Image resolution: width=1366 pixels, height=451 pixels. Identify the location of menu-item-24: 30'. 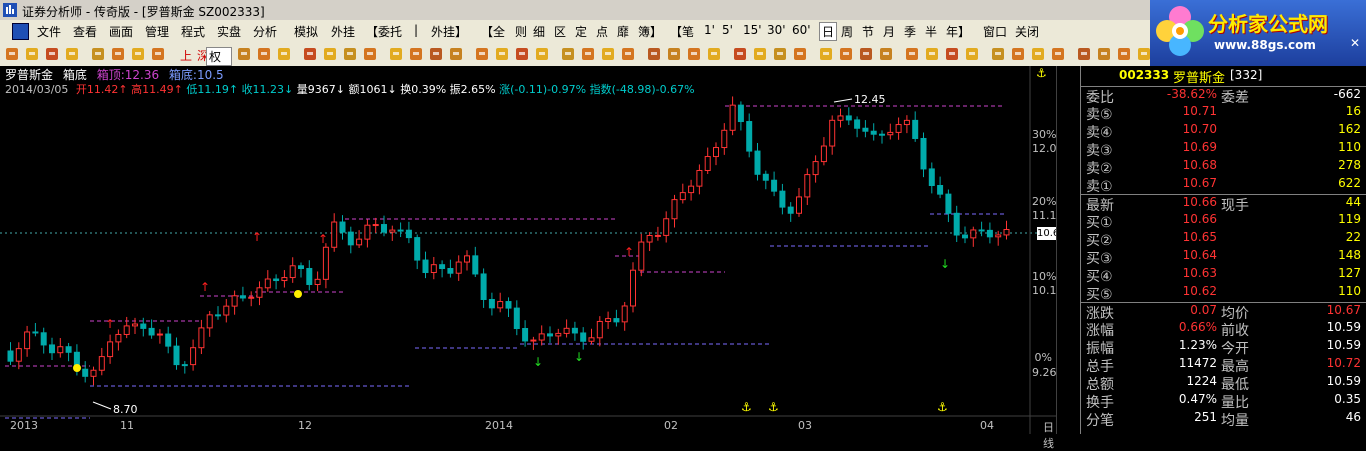
(776, 30).